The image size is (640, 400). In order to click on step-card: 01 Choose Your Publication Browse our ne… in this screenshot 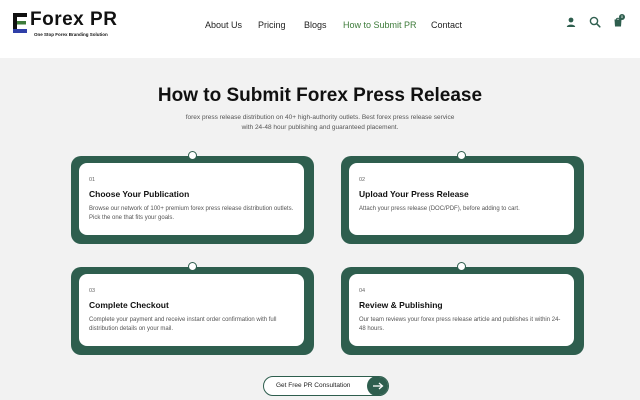, I will do `click(192, 197)`.